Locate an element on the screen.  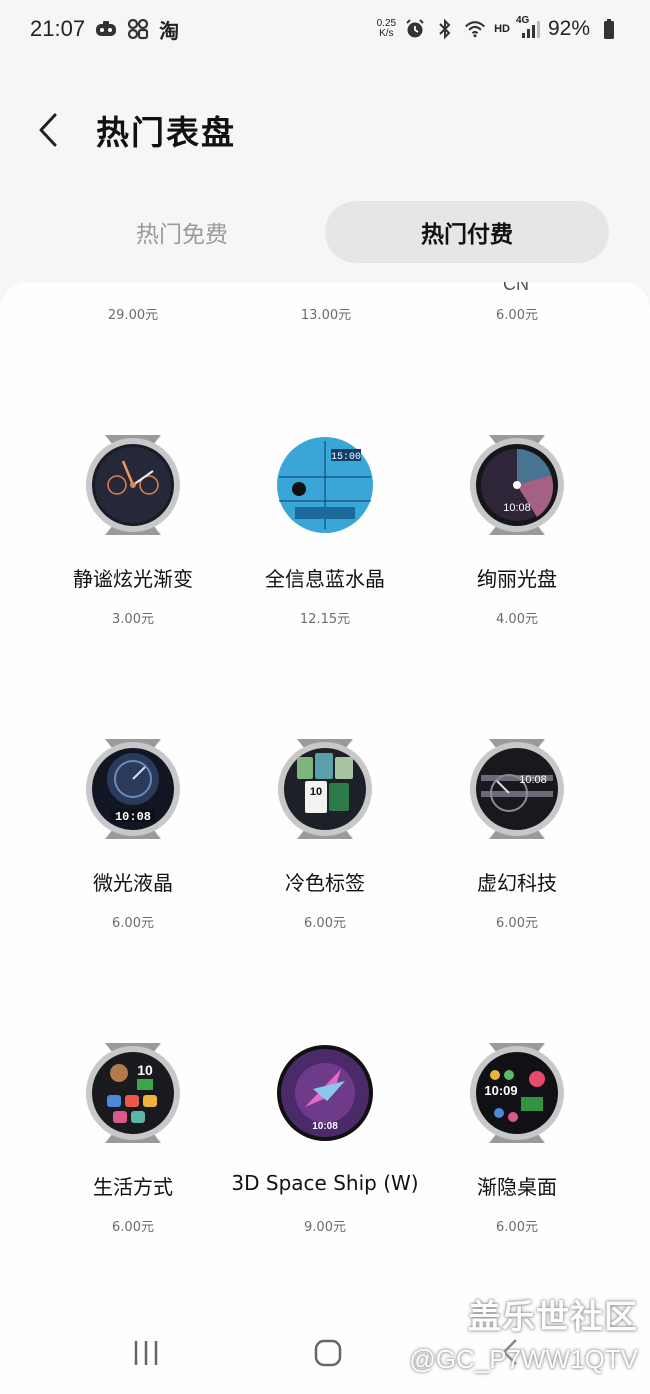
home-icon is located at coordinates (328, 1353).